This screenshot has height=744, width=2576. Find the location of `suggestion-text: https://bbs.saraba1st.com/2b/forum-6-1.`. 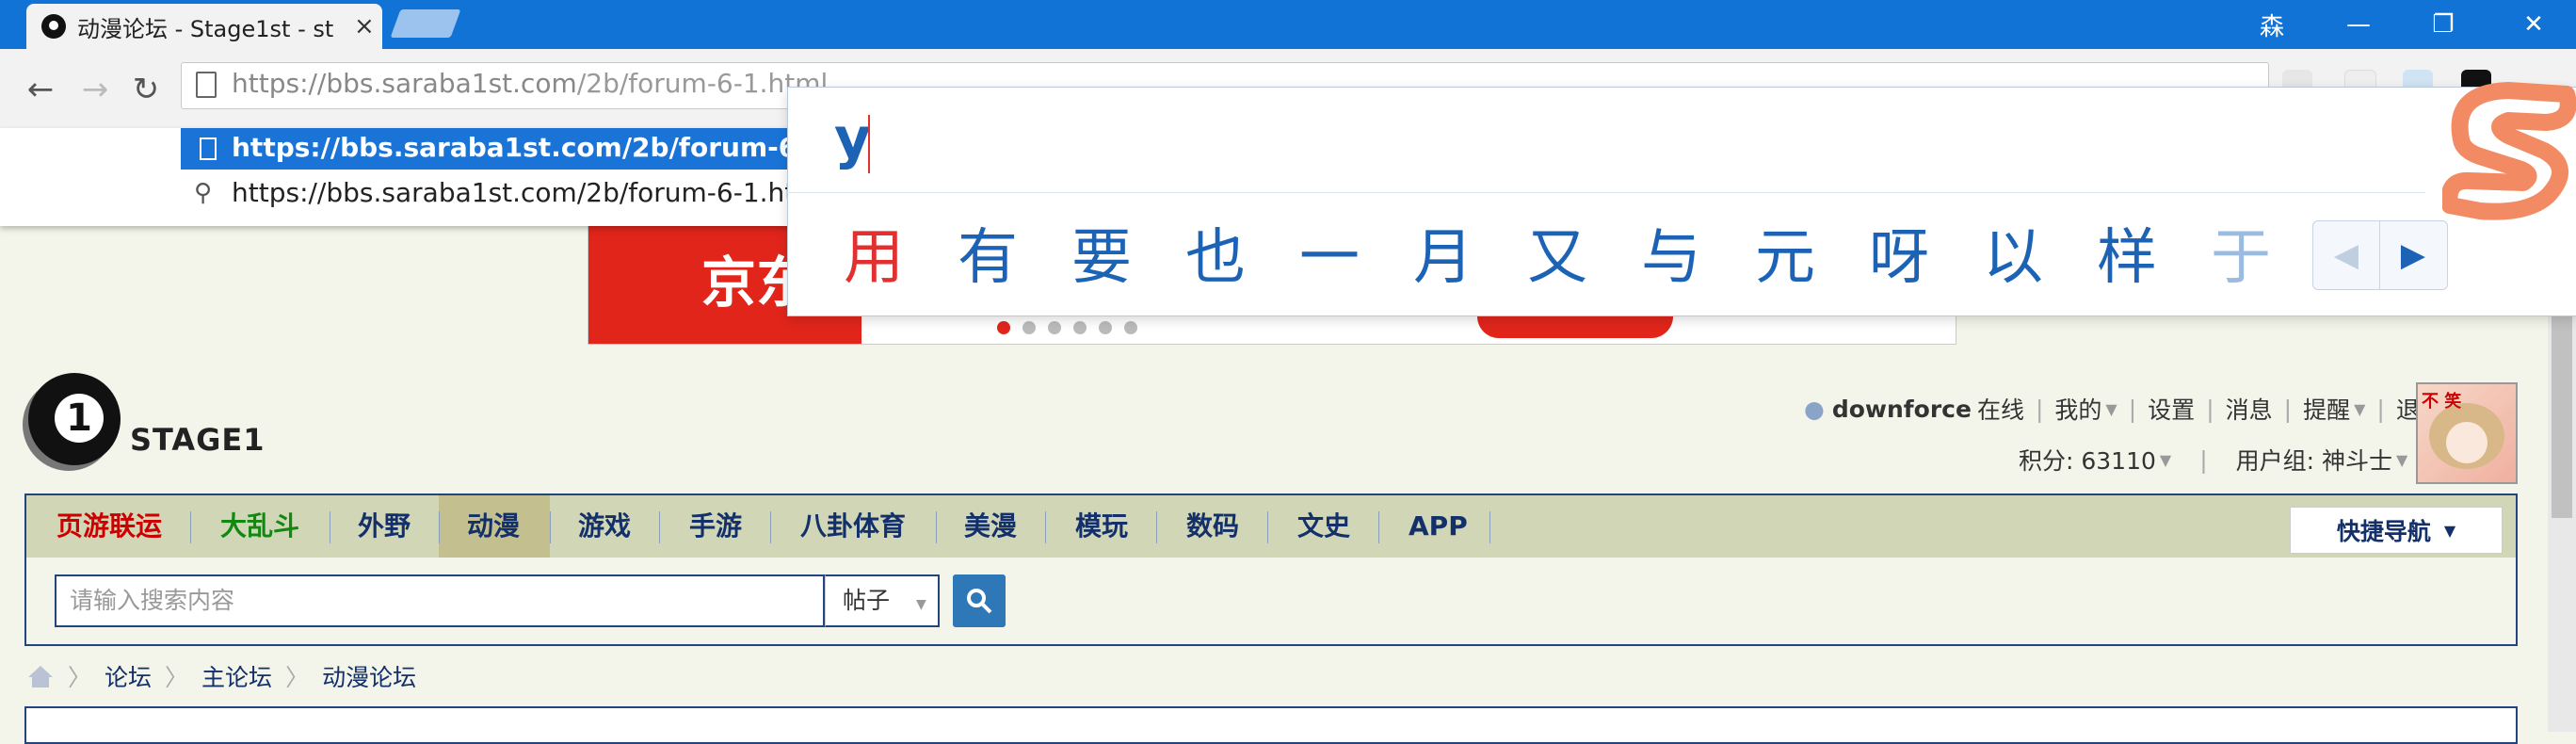

suggestion-text: https://bbs.saraba1st.com/2b/forum-6-1. is located at coordinates (534, 147).